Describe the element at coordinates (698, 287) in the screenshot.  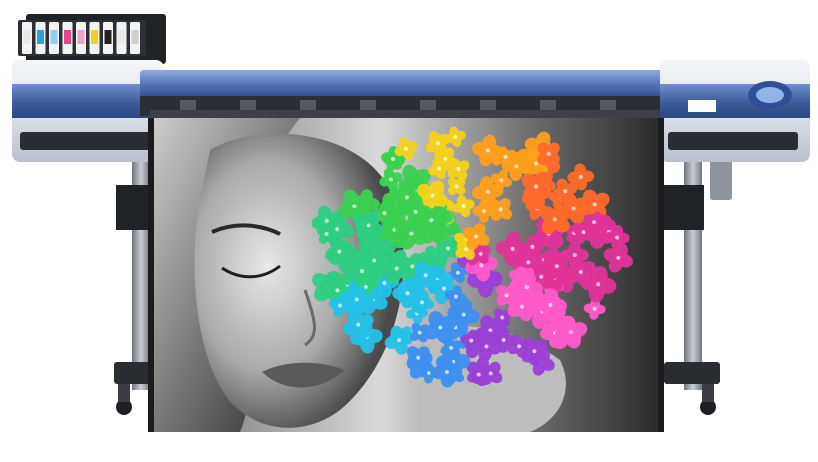
I see `right-stand` at that location.